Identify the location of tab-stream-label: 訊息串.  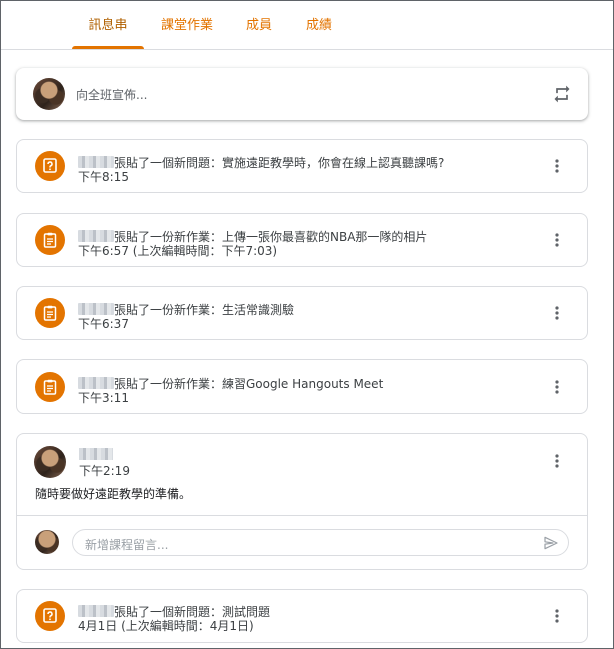
(108, 25).